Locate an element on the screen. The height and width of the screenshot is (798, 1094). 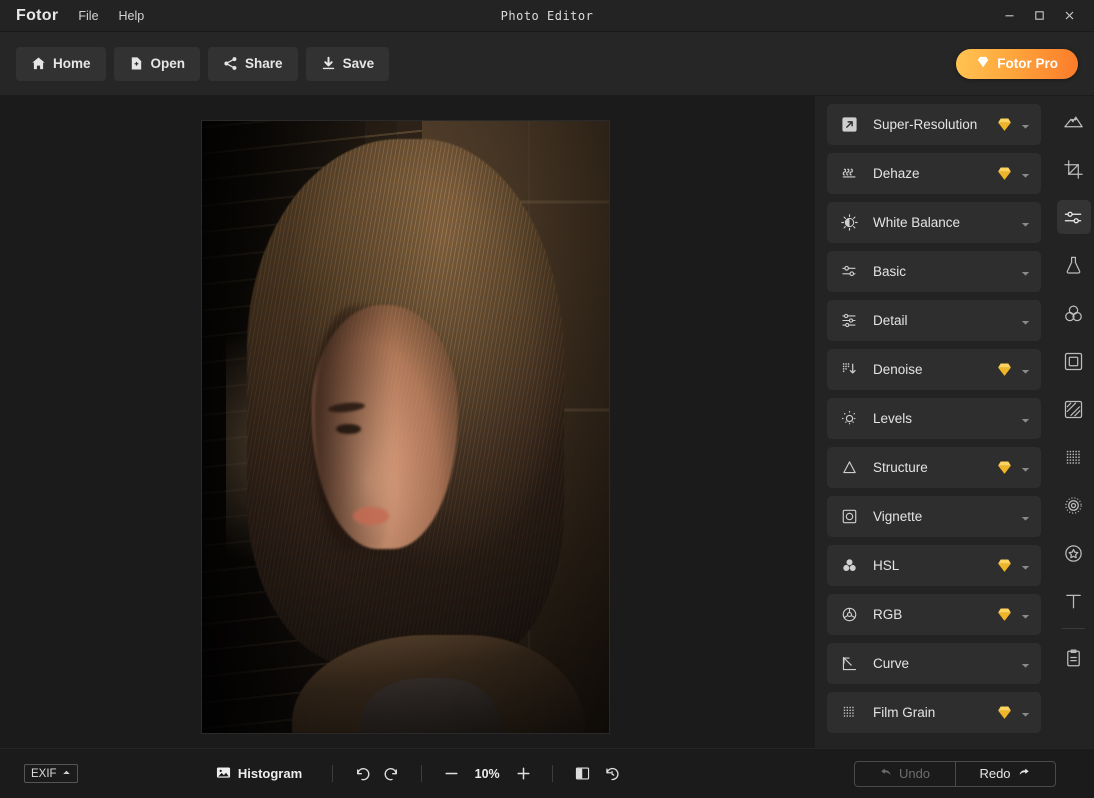
zoom-in-button is located at coordinates (523, 774).